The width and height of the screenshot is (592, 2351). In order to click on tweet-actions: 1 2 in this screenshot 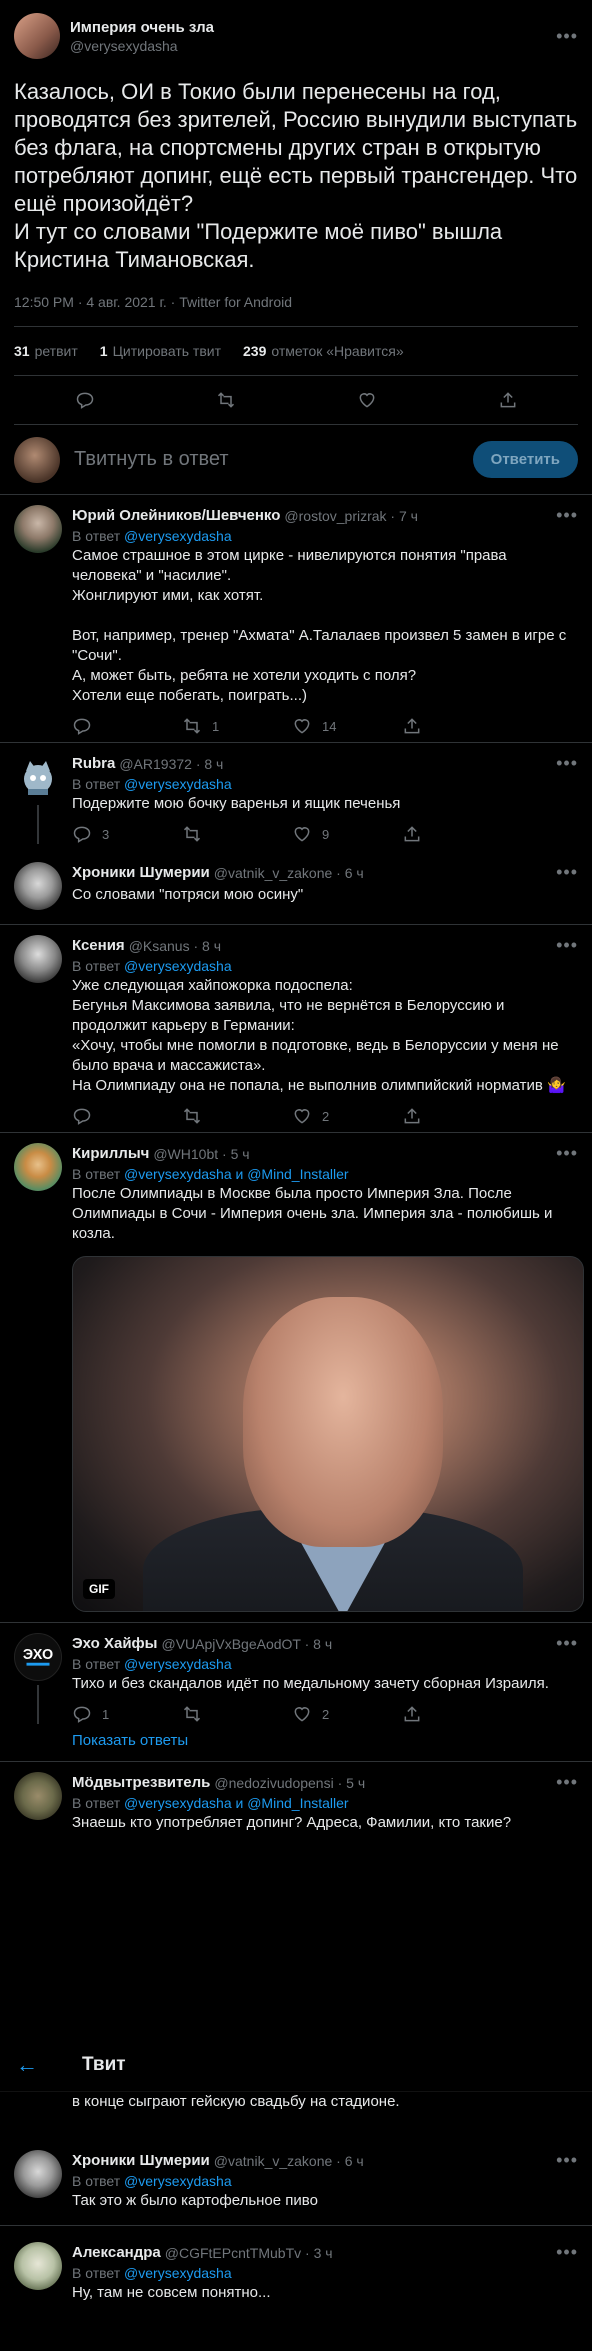, I will do `click(292, 1714)`.